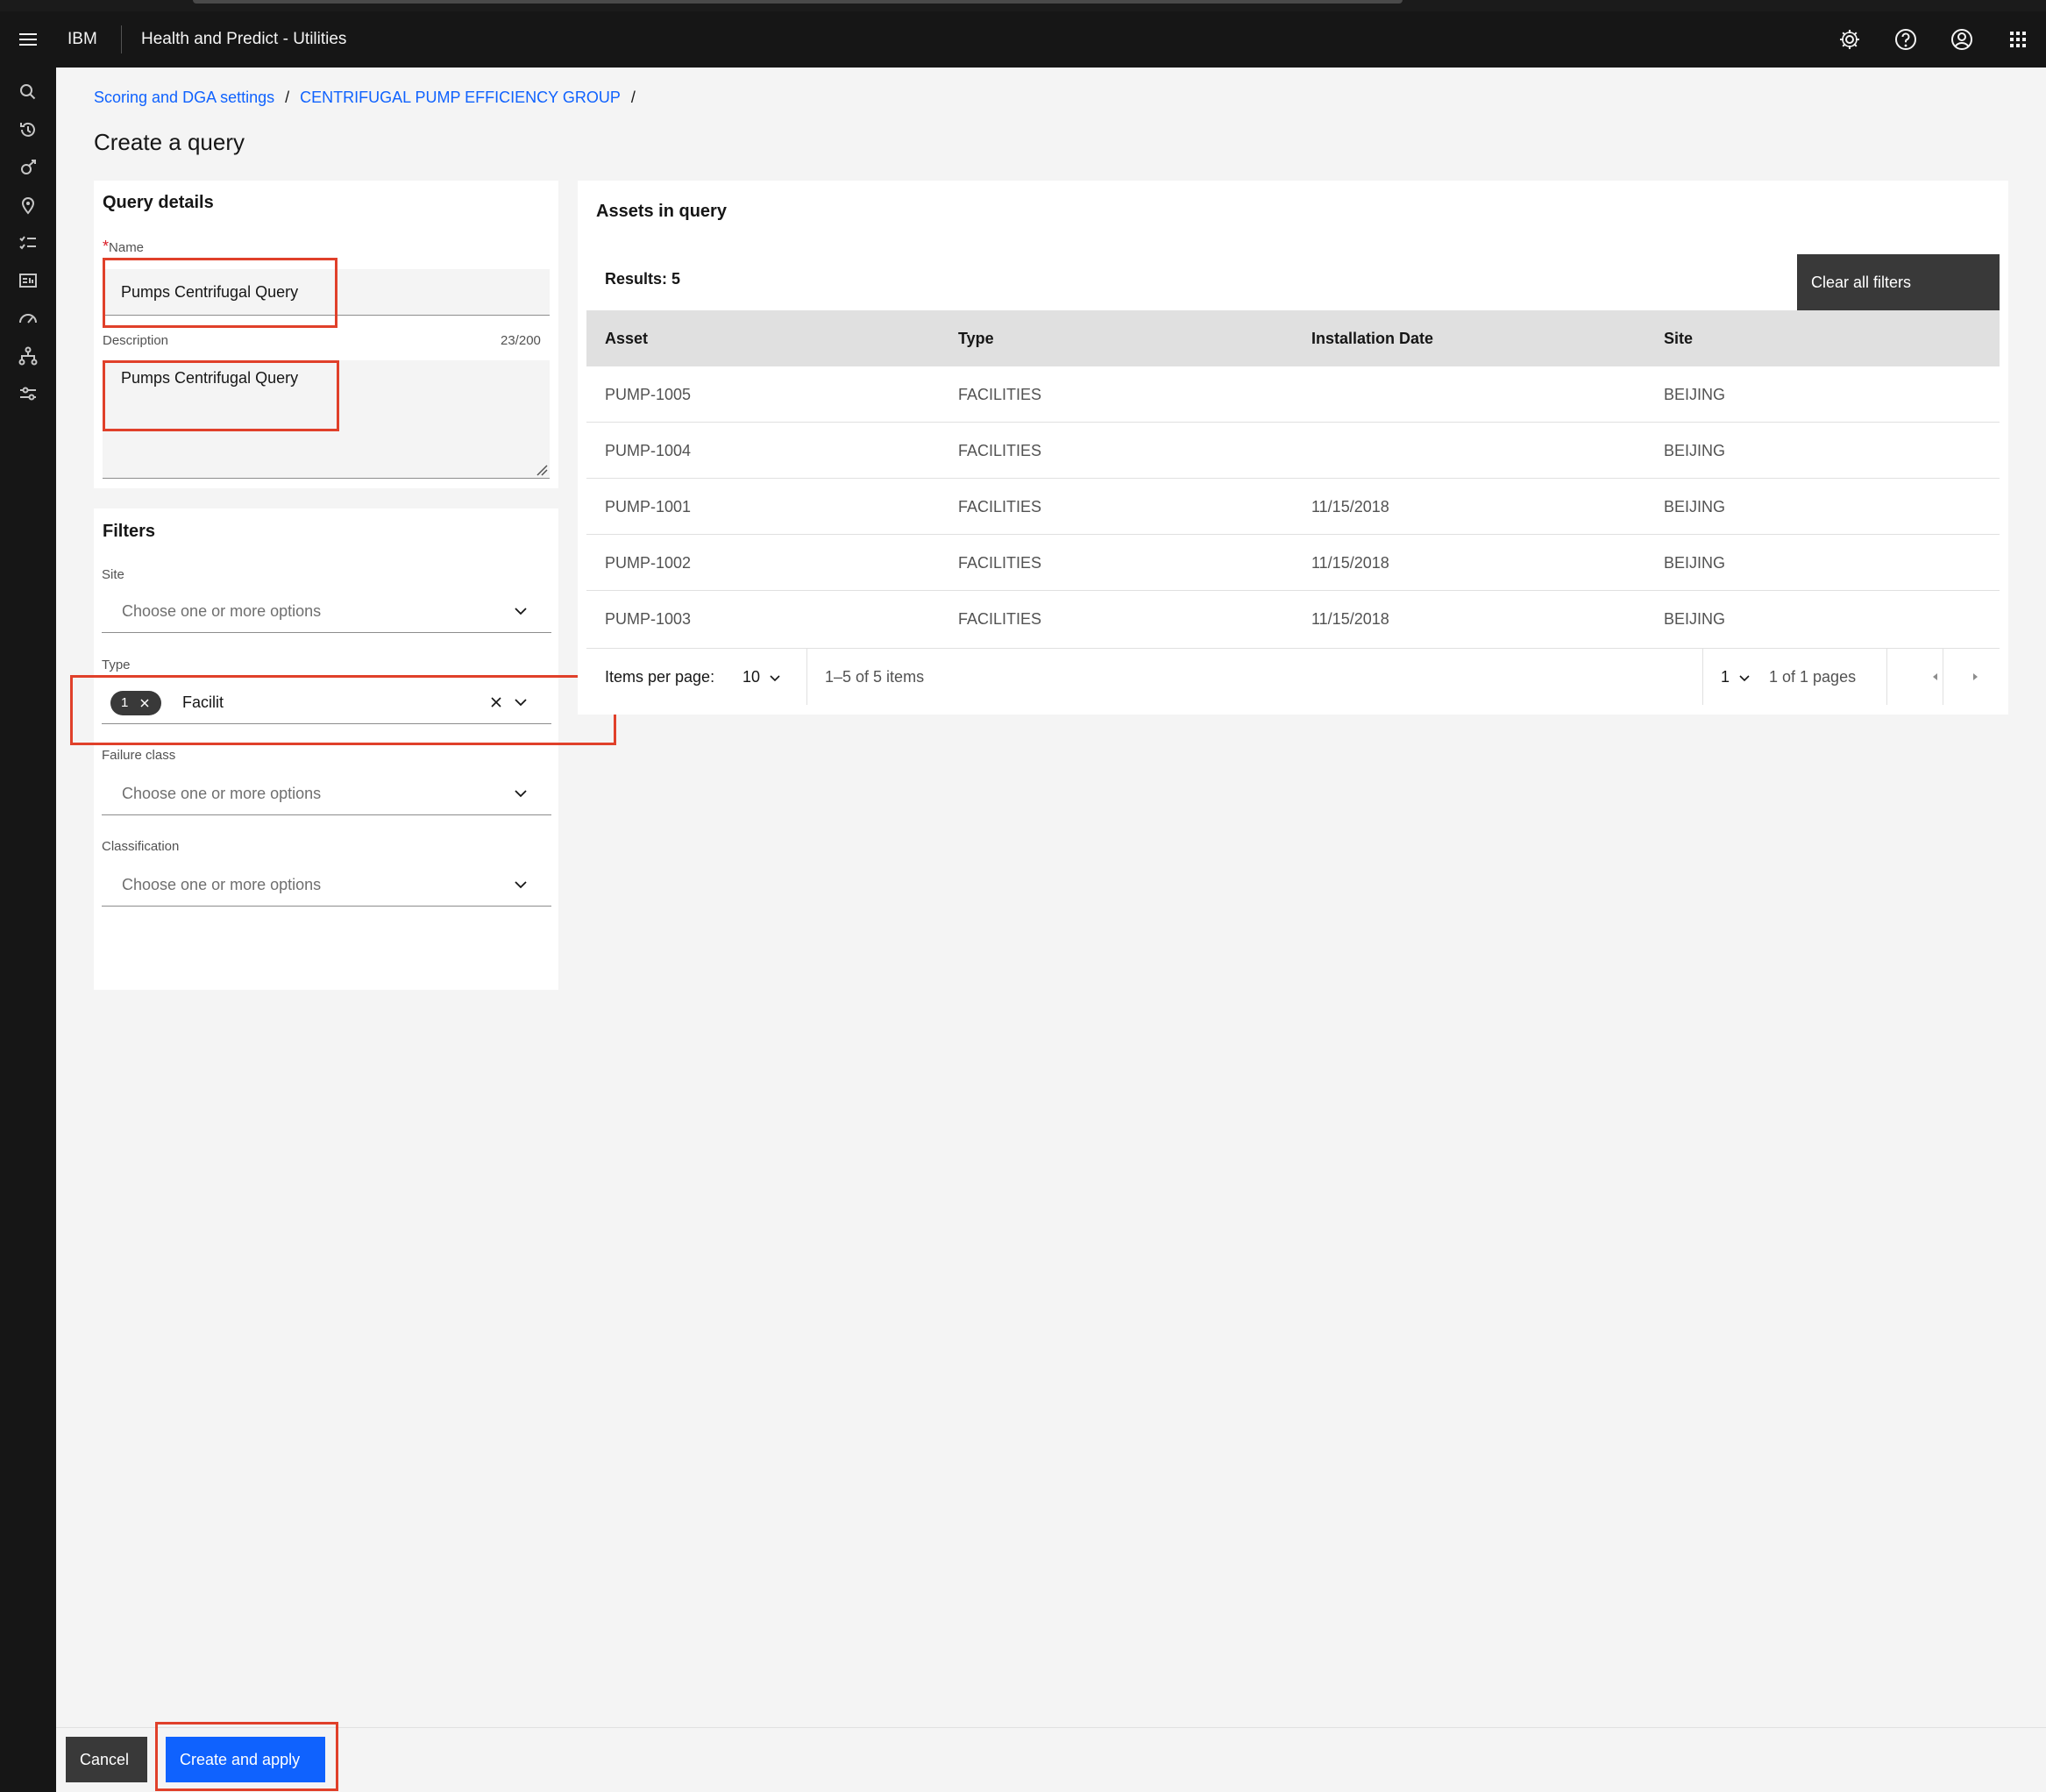 This screenshot has height=1792, width=2046. Describe the element at coordinates (141, 846) in the screenshot. I see `classification-label: Classification` at that location.